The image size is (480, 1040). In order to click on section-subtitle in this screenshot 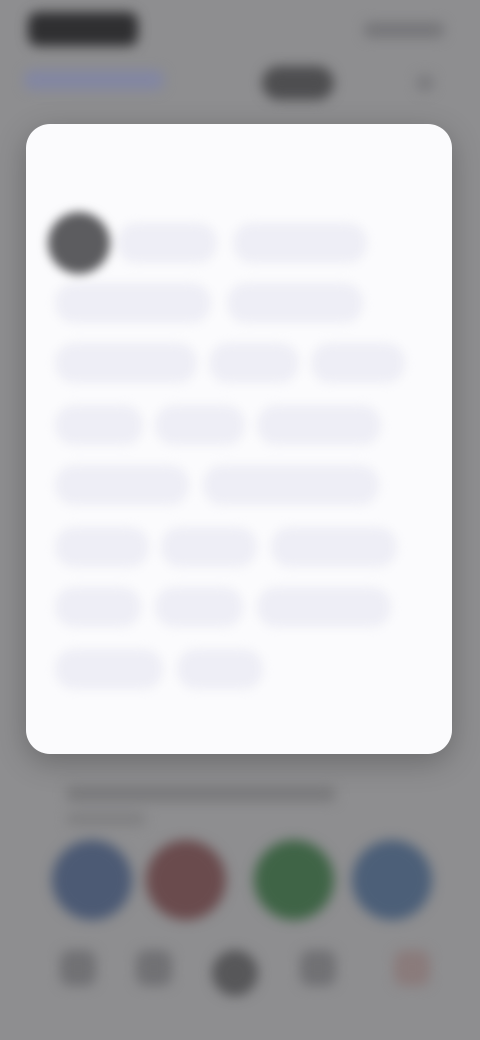, I will do `click(106, 819)`.